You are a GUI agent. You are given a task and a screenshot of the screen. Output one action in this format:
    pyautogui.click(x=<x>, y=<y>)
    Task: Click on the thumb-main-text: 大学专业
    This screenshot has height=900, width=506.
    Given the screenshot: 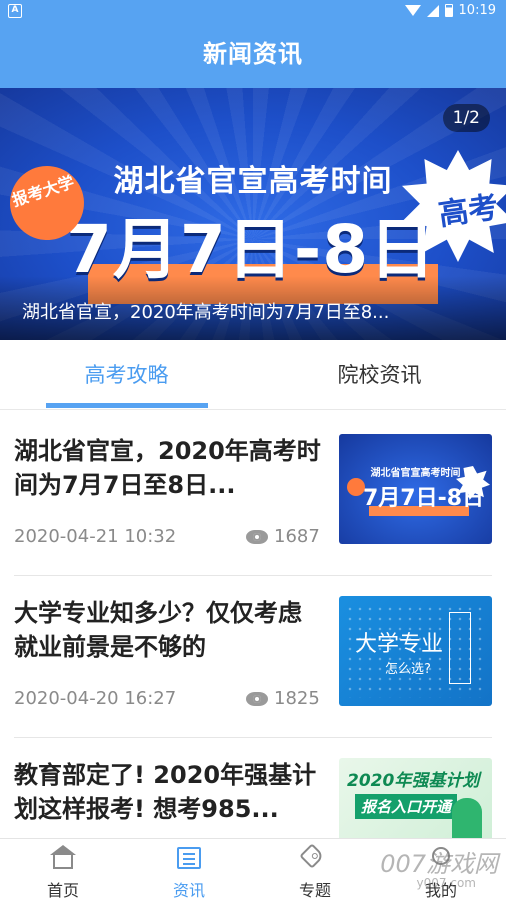 What is the action you would take?
    pyautogui.click(x=399, y=644)
    